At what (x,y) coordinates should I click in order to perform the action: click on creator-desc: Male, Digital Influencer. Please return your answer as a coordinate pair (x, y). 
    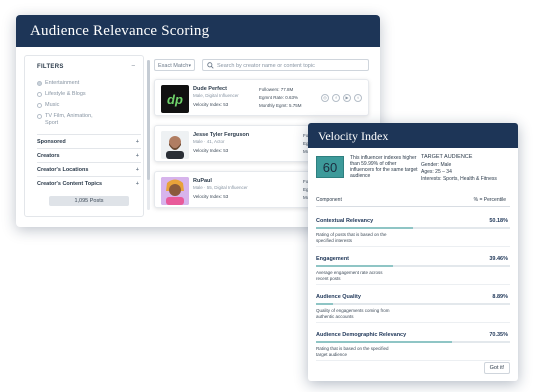
    Looking at the image, I should click on (216, 95).